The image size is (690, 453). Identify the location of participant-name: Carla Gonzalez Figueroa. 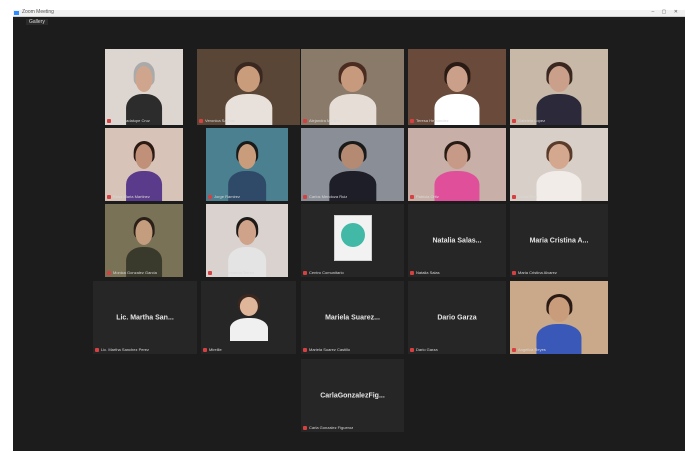
(331, 427).